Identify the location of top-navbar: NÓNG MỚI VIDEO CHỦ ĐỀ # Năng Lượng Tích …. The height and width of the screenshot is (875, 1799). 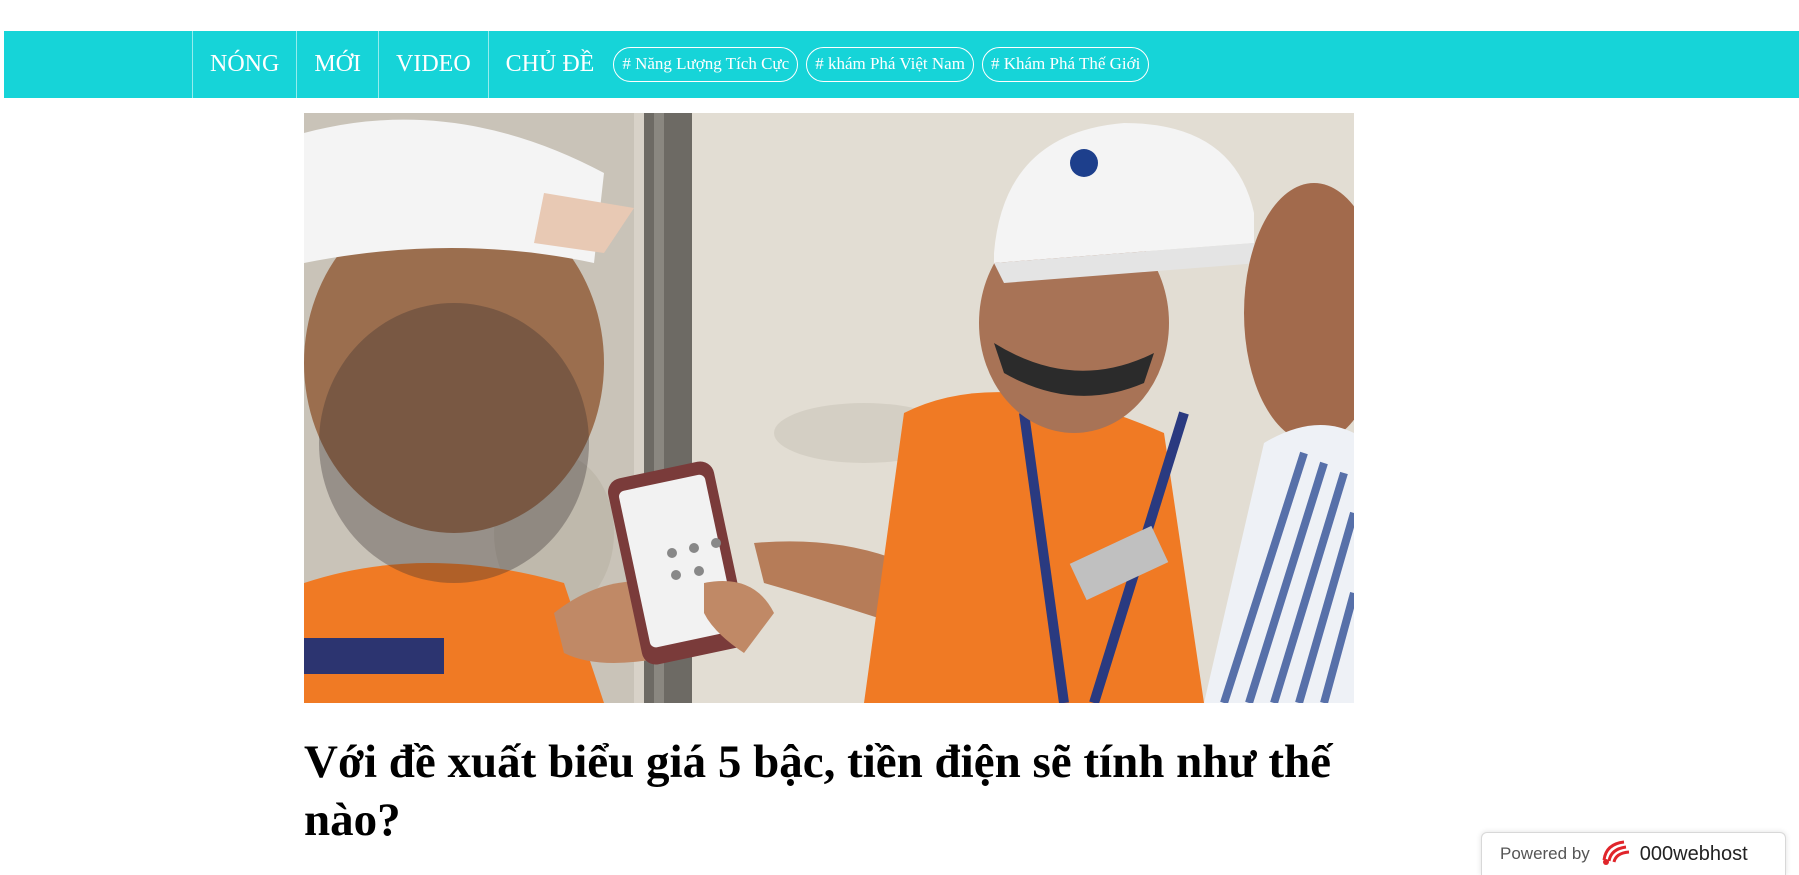
(901, 64).